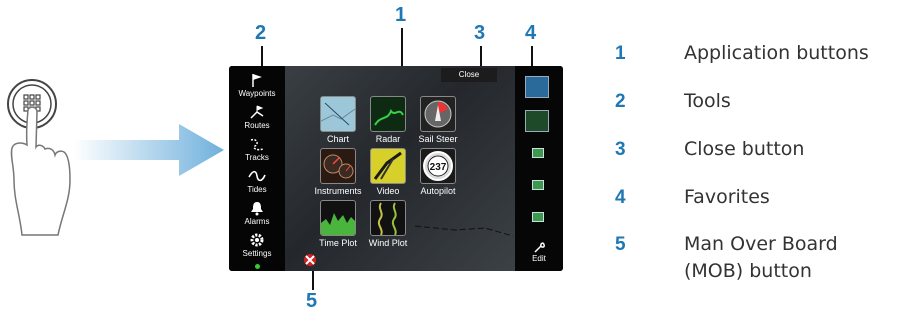  What do you see at coordinates (257, 189) in the screenshot?
I see `tool-label: Tides` at bounding box center [257, 189].